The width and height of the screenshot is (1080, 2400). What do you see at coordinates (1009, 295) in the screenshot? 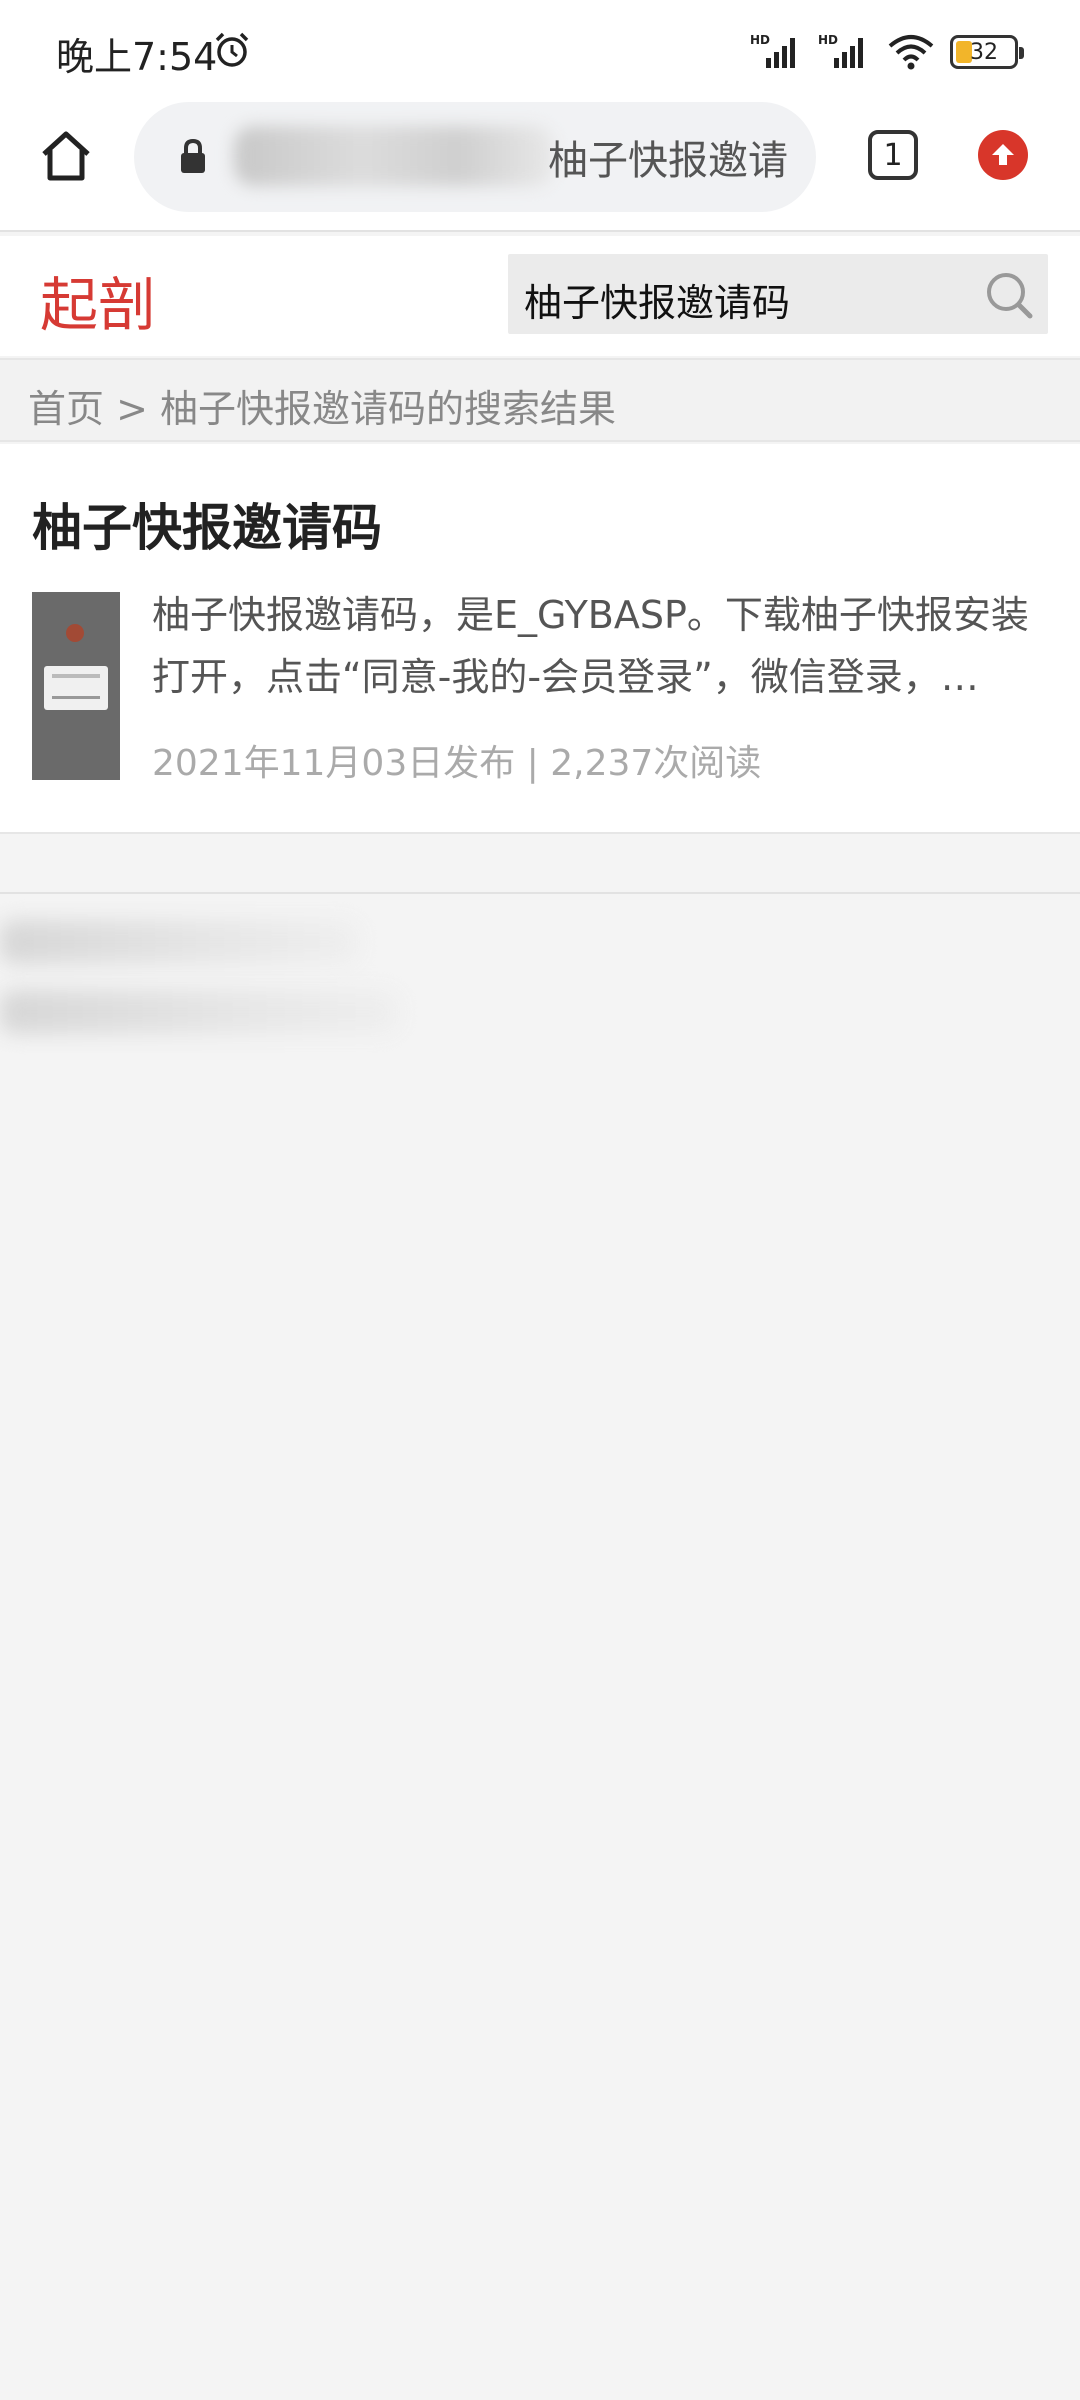
I see `search-icon` at bounding box center [1009, 295].